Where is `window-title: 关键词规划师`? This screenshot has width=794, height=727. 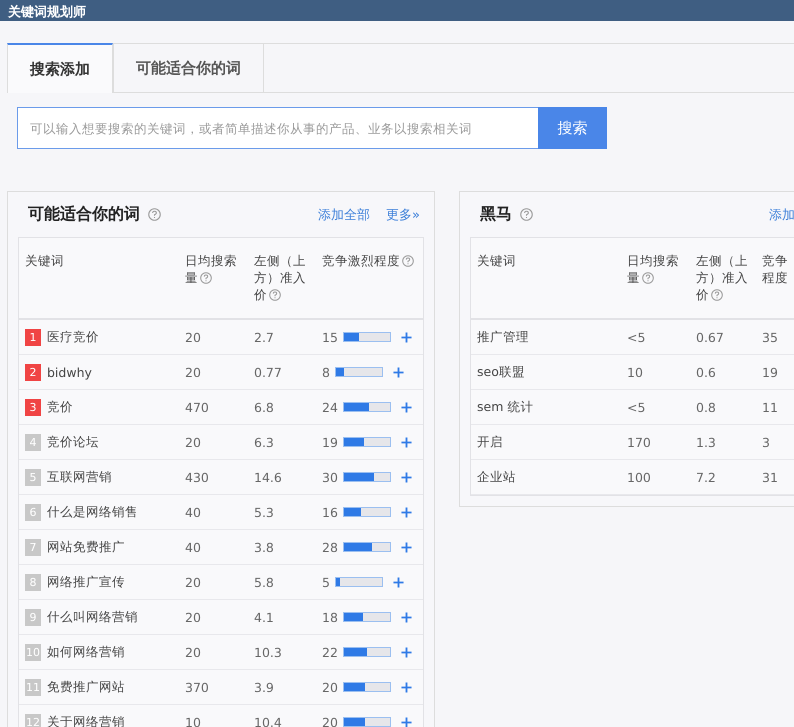 window-title: 关键词规划师 is located at coordinates (47, 13).